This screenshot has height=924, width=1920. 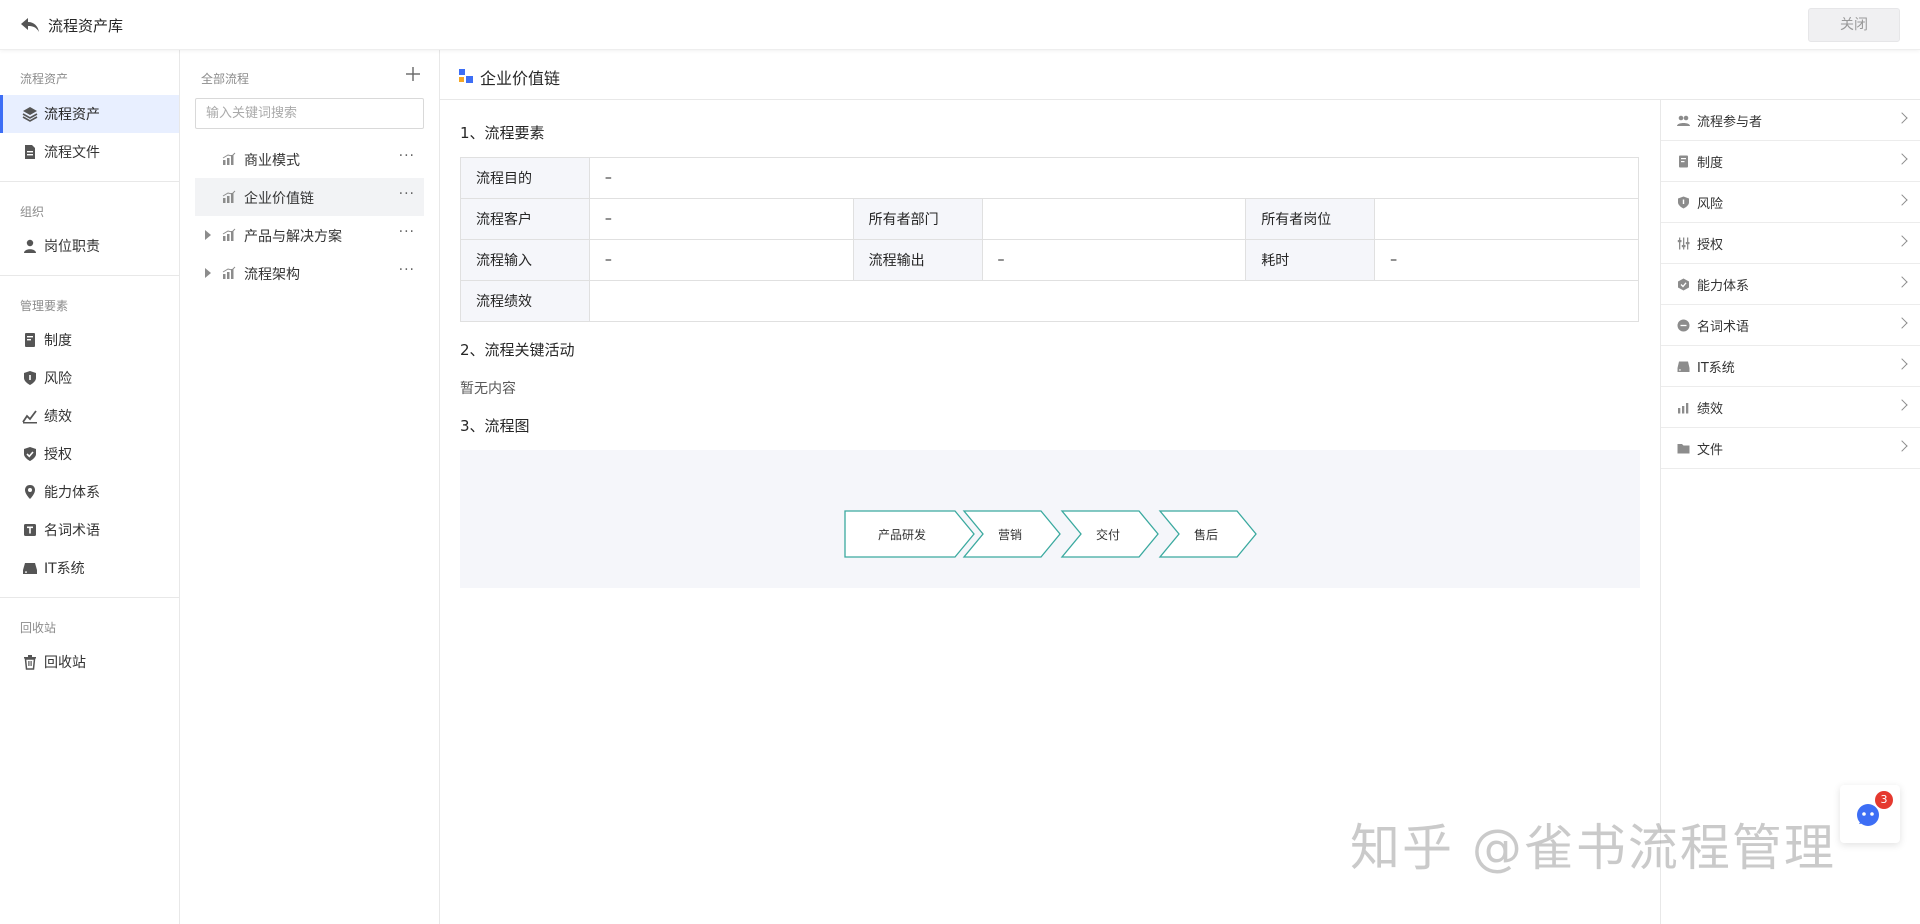 I want to click on section-title-flowchart: 3、流程图, so click(x=495, y=426).